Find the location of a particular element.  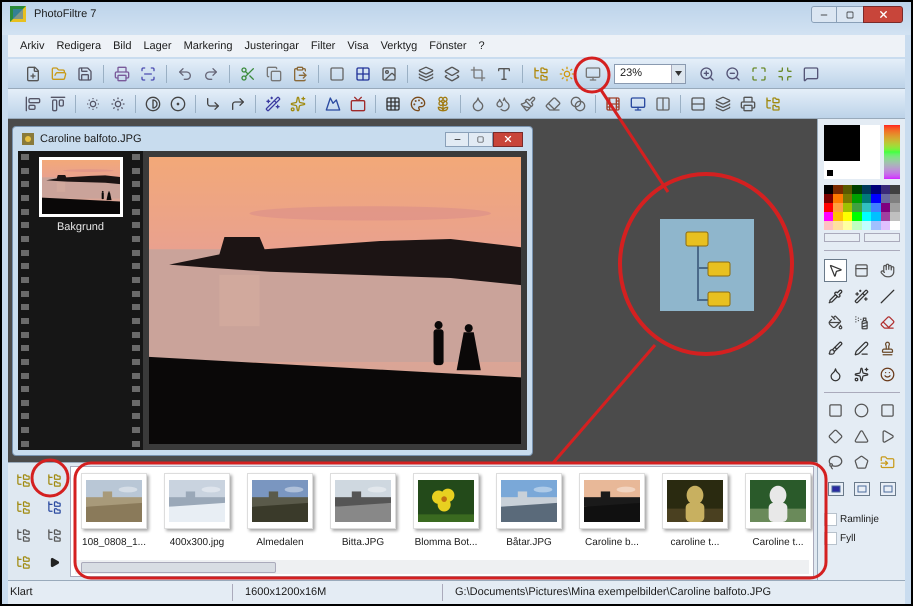

window-title: PhotoFiltre 7 is located at coordinates (65, 14).